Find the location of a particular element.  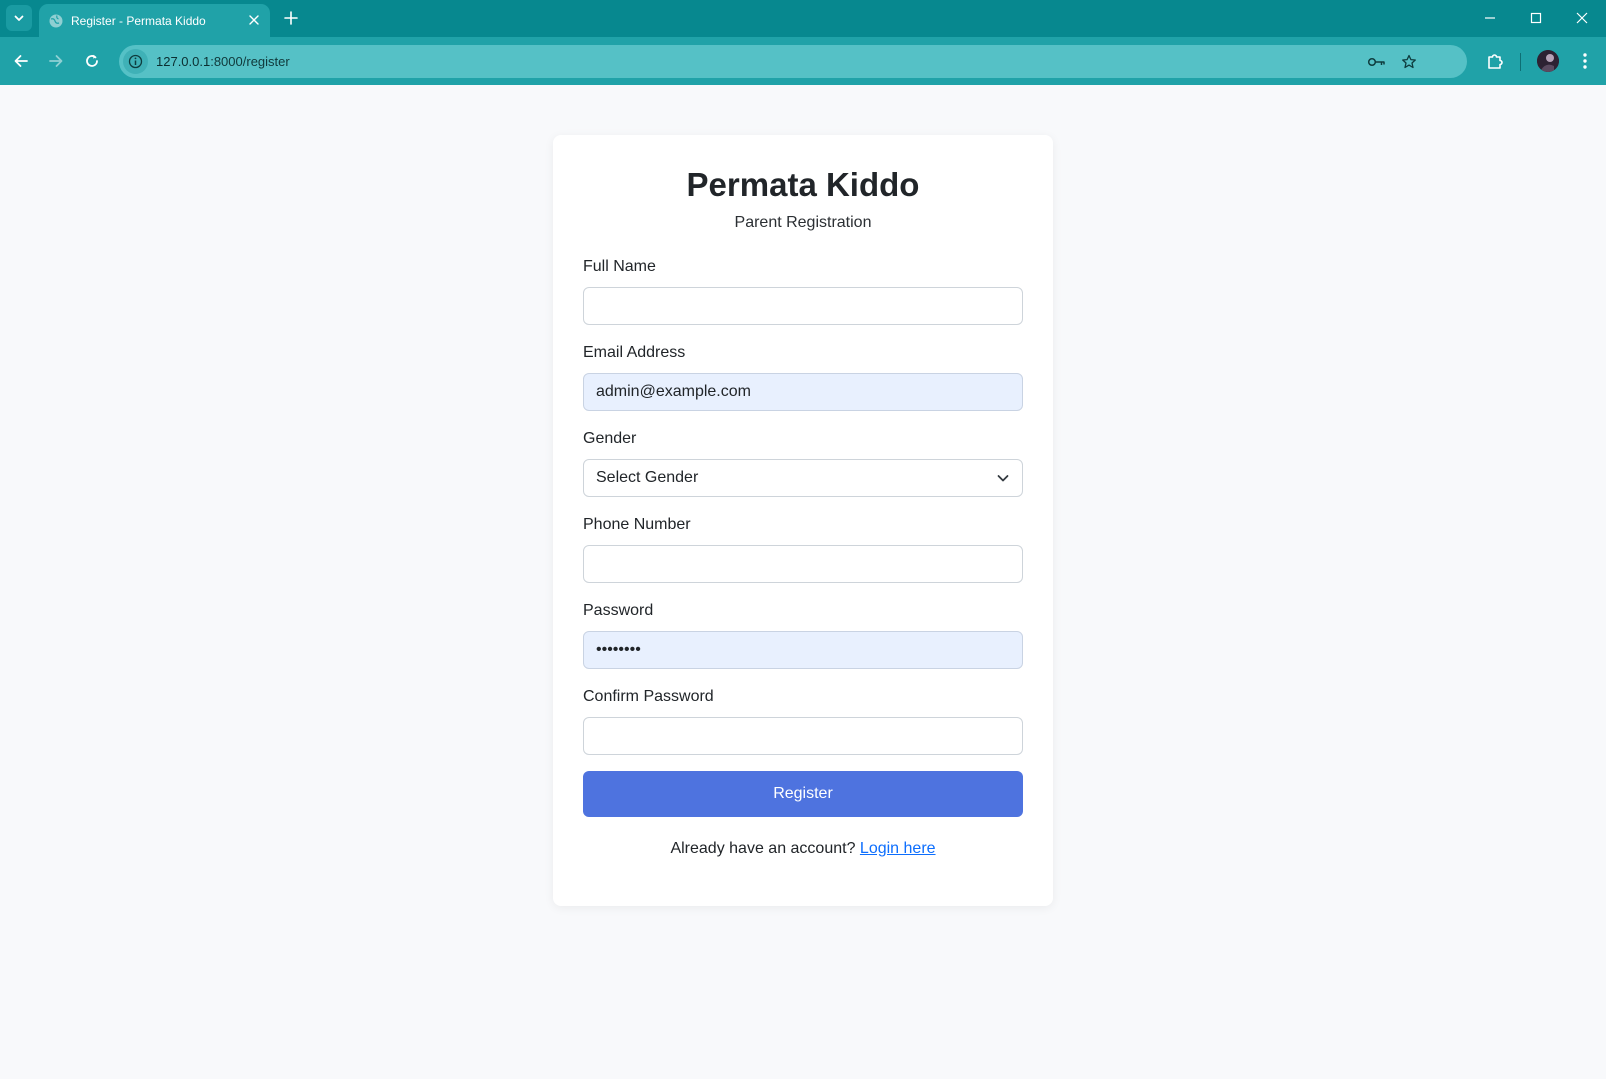

login-prompt: Already have an account? Login here is located at coordinates (803, 849).